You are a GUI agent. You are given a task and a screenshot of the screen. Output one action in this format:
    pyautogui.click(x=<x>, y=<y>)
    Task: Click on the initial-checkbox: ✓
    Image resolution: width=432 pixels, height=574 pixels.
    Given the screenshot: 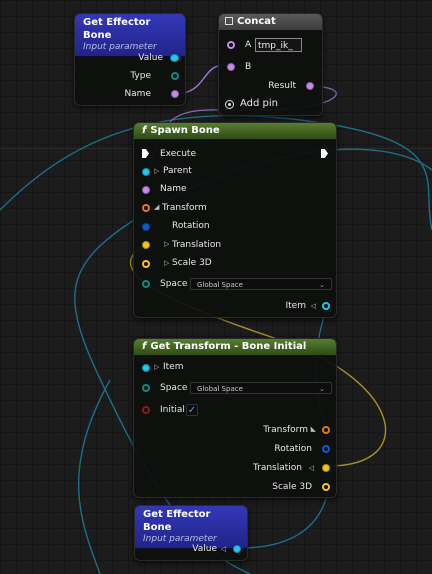 What is the action you would take?
    pyautogui.click(x=192, y=410)
    